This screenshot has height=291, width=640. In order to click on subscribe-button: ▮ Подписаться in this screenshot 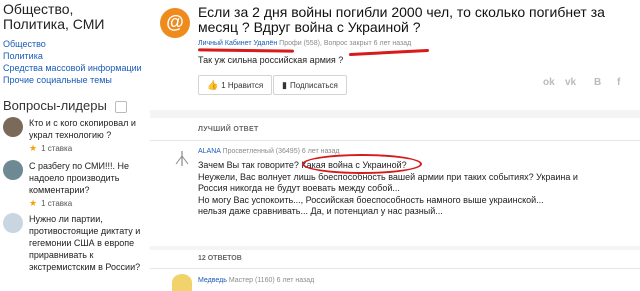, I will do `click(310, 85)`.